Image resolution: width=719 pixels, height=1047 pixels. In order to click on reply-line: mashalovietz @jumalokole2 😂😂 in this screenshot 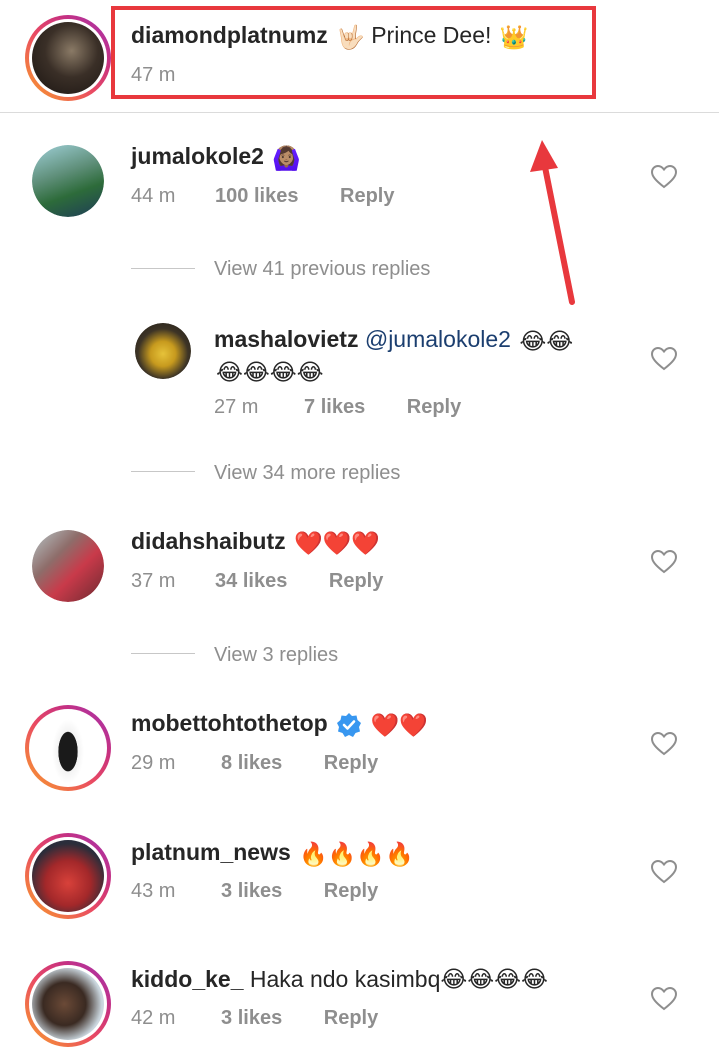, I will do `click(393, 340)`.